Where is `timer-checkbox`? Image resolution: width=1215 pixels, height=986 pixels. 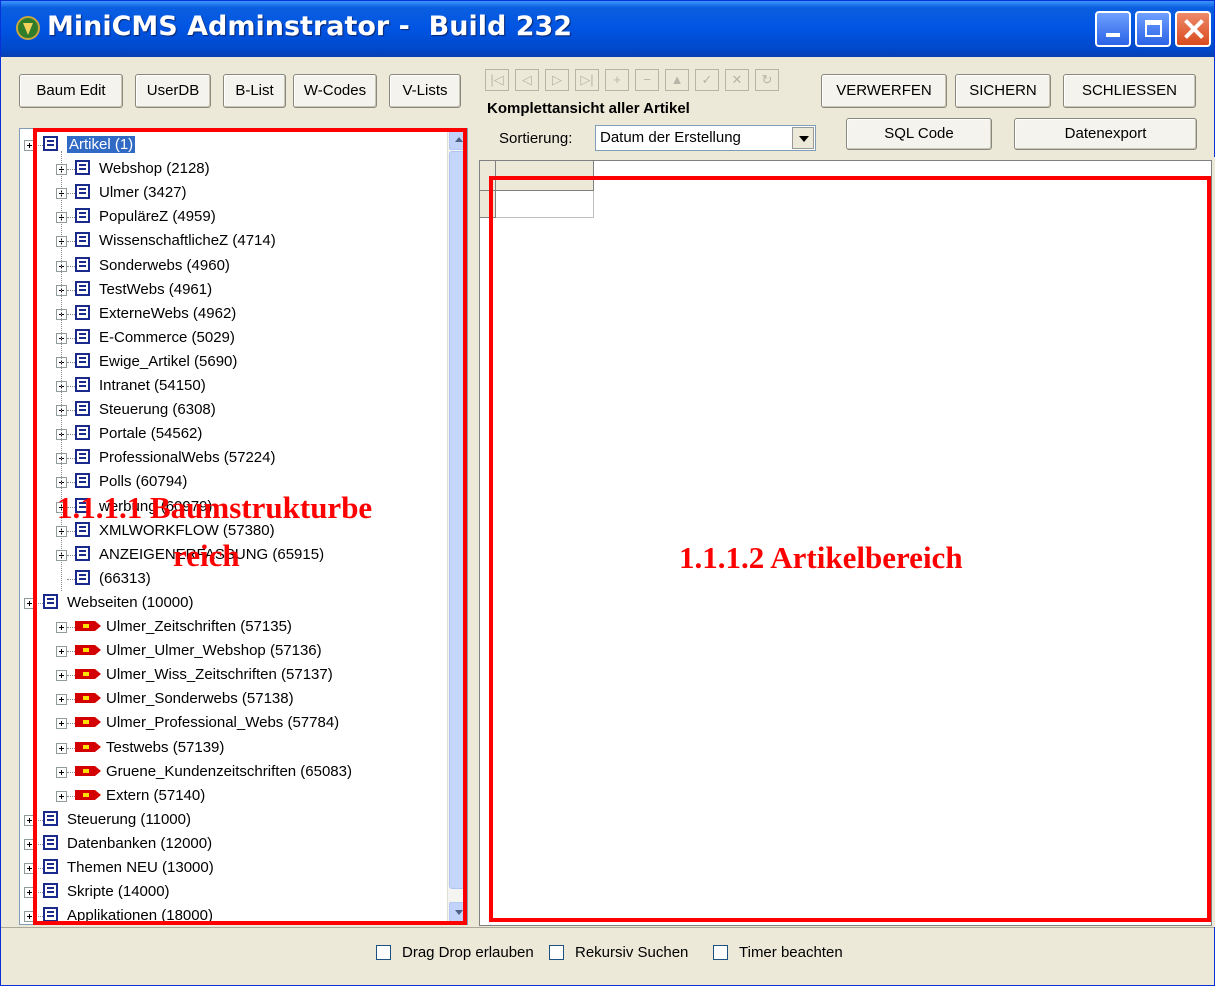
timer-checkbox is located at coordinates (720, 952).